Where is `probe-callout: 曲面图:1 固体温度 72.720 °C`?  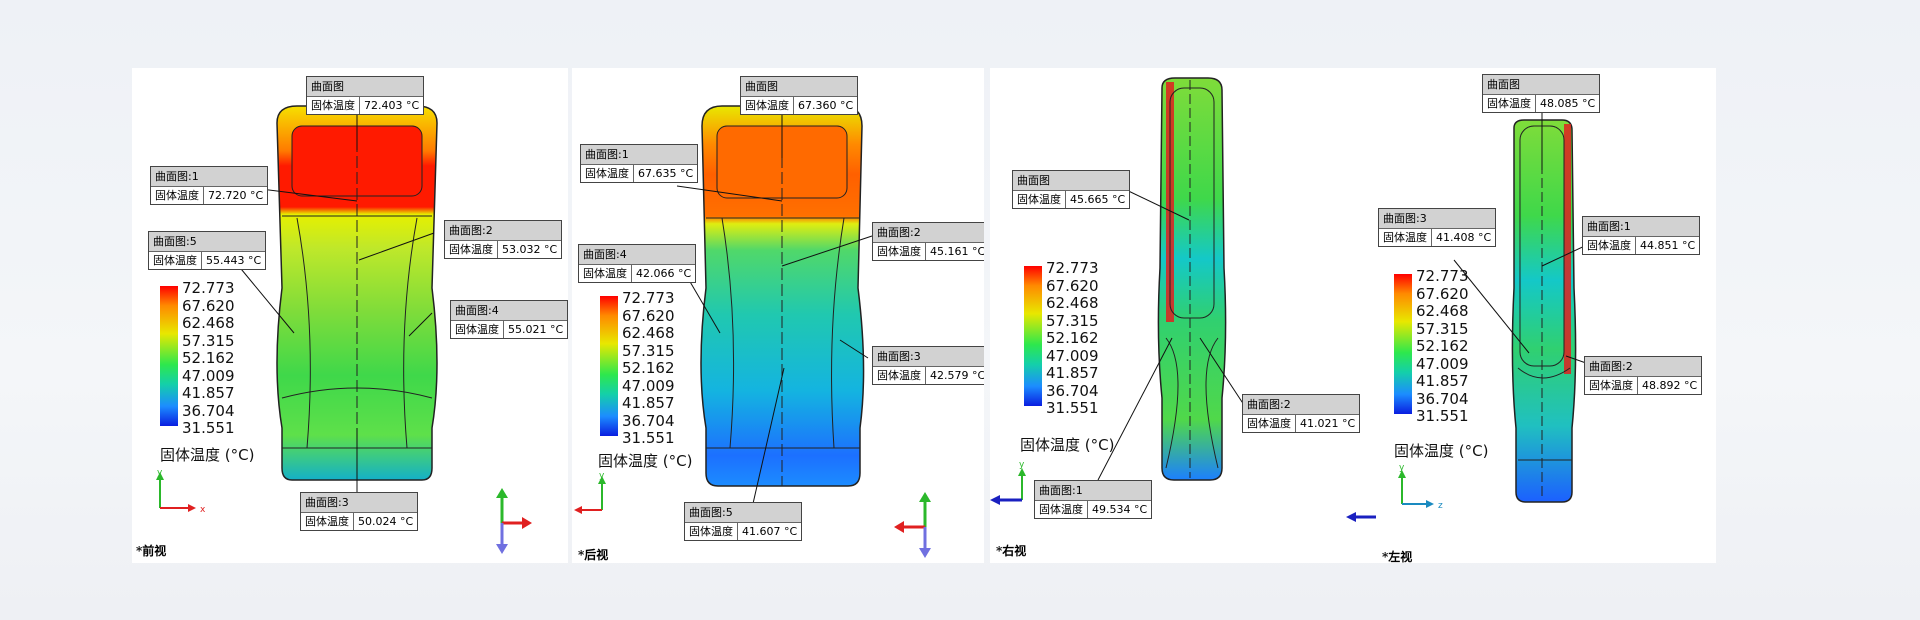 probe-callout: 曲面图:1 固体温度 72.720 °C is located at coordinates (209, 185).